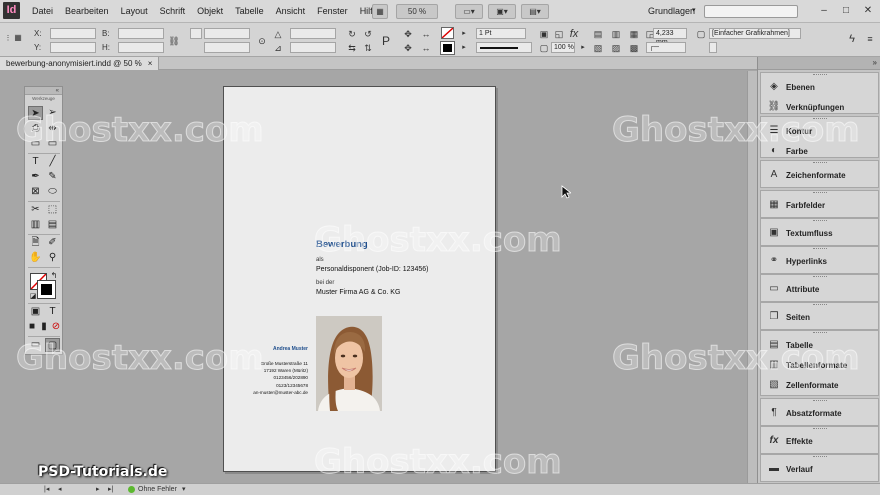  Describe the element at coordinates (806, 175) in the screenshot. I see `panel-item-zeichenformate: A Zeichenformate` at that location.